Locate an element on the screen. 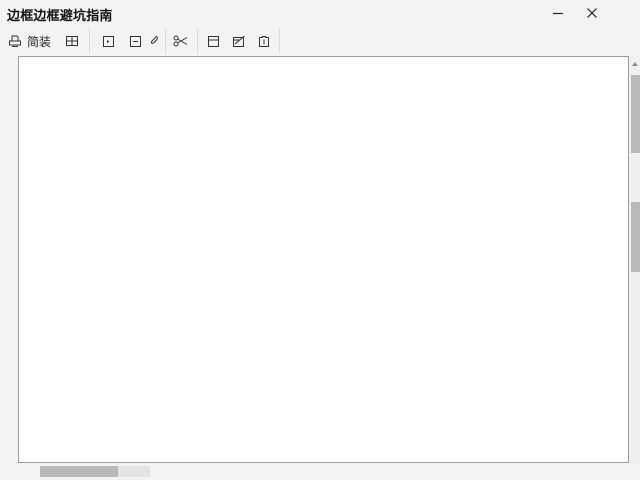  toolbar-group-cut is located at coordinates (182, 41).